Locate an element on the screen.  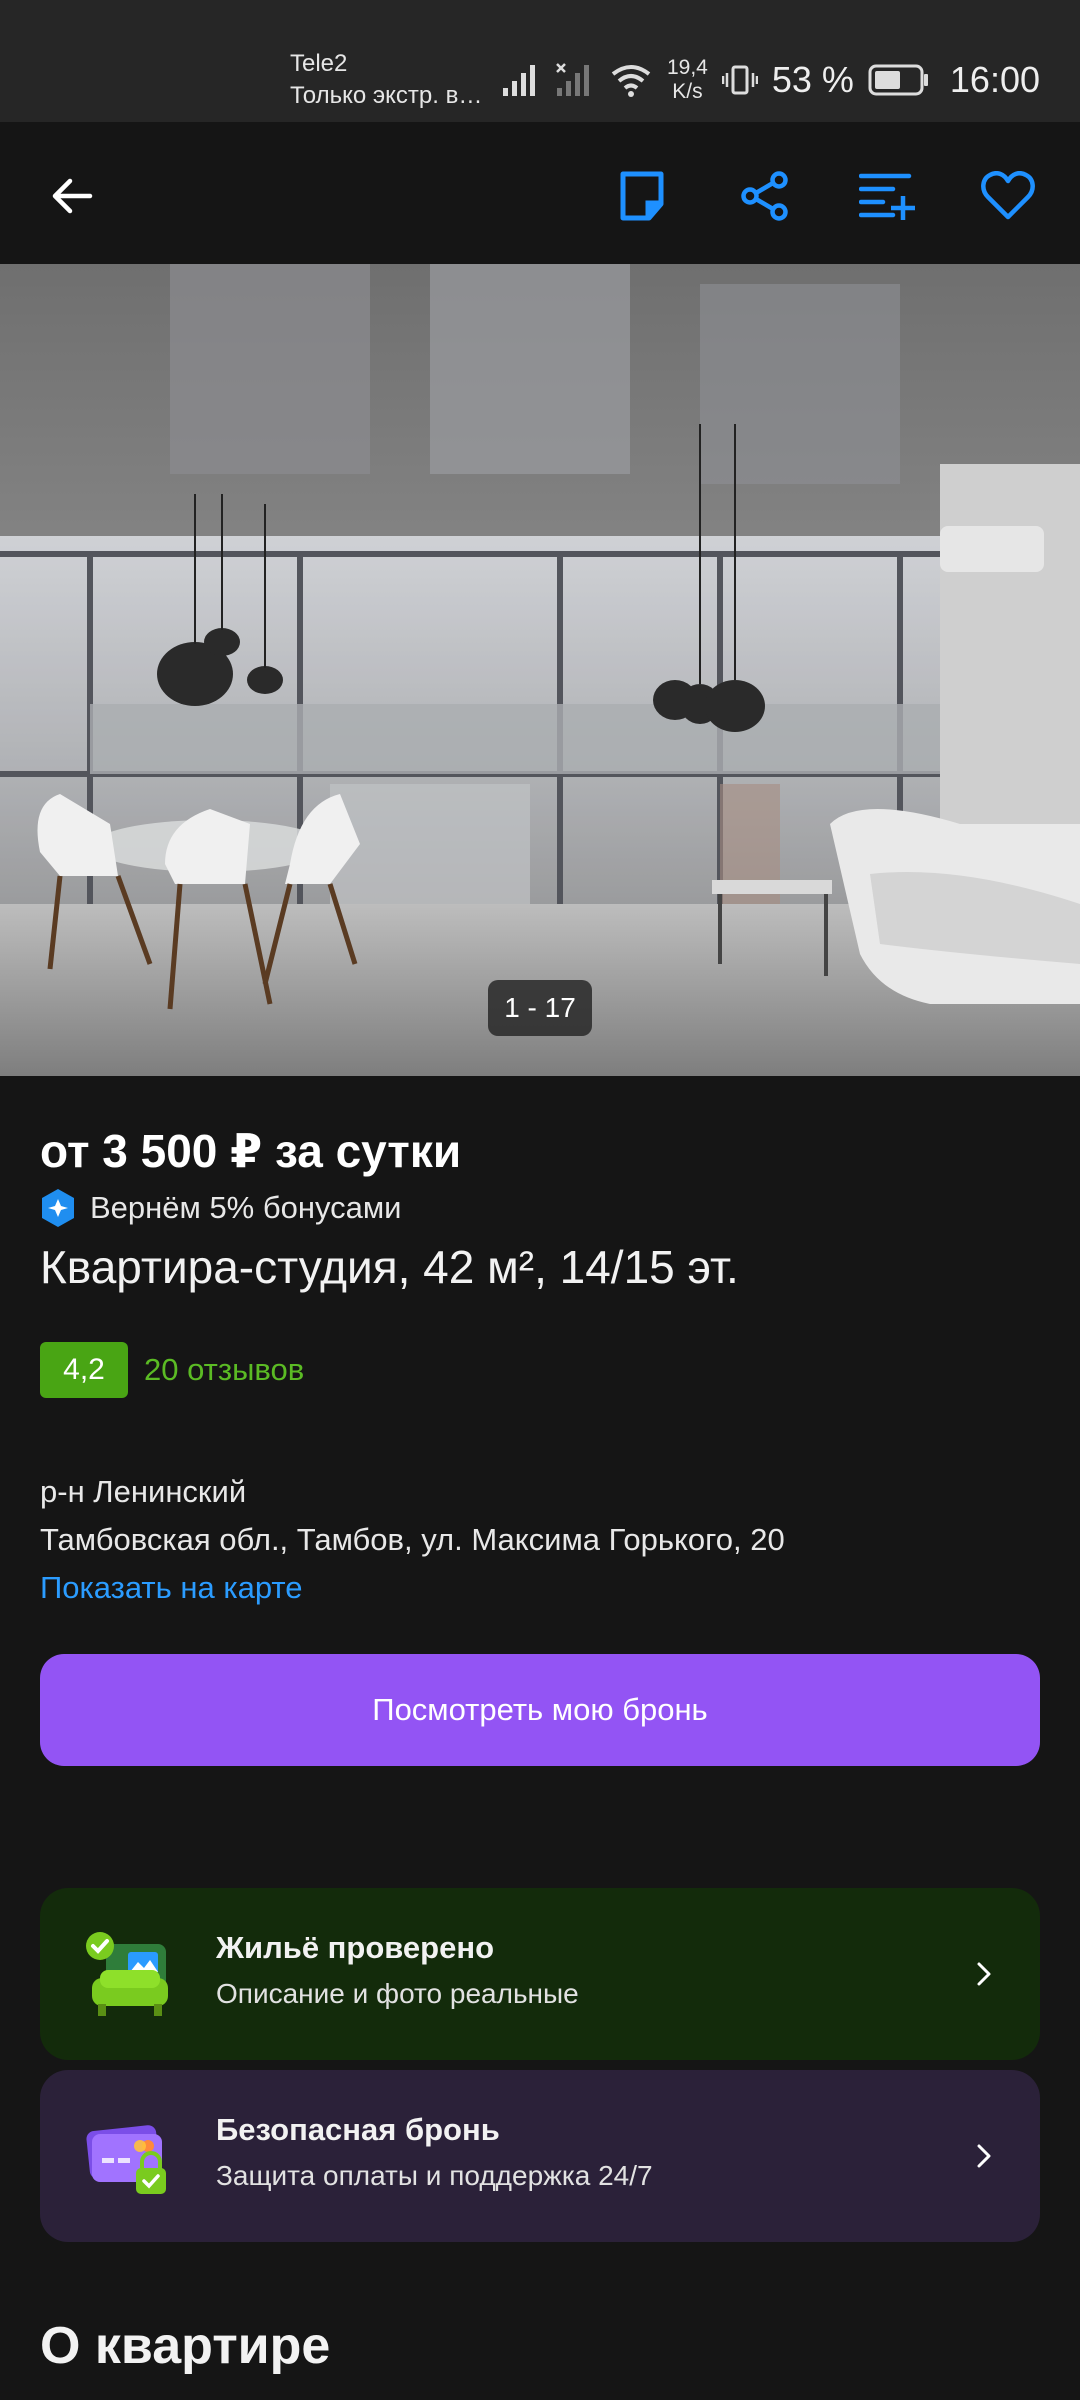
status-icons: 19,4 K/s 53 % 16:00 is located at coordinates (770, 80).